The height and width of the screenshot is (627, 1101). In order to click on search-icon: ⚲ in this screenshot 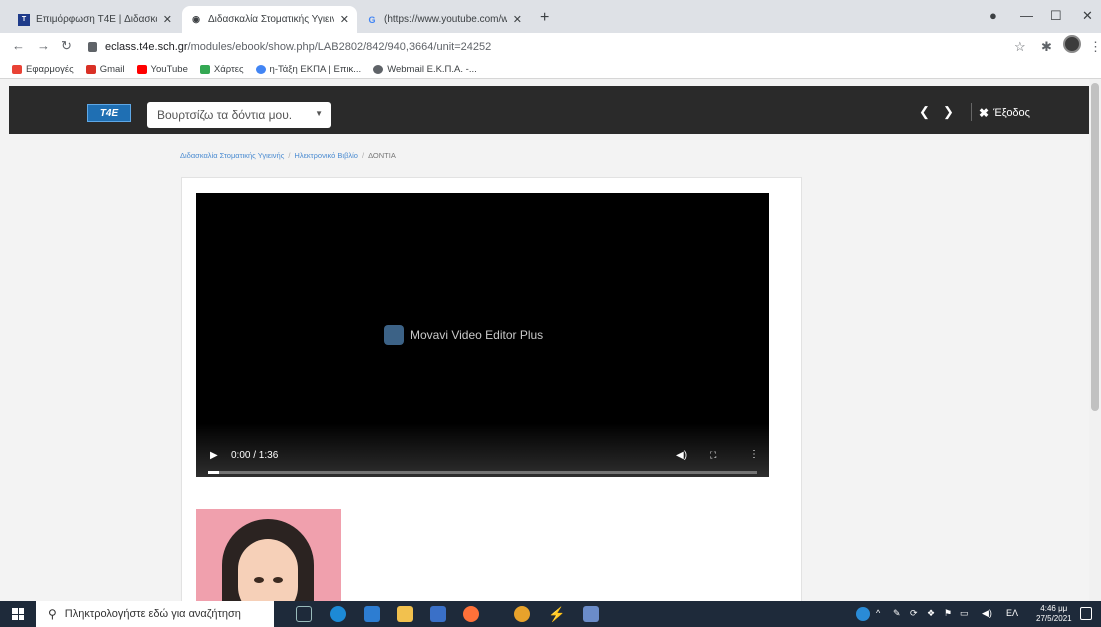, I will do `click(52, 614)`.